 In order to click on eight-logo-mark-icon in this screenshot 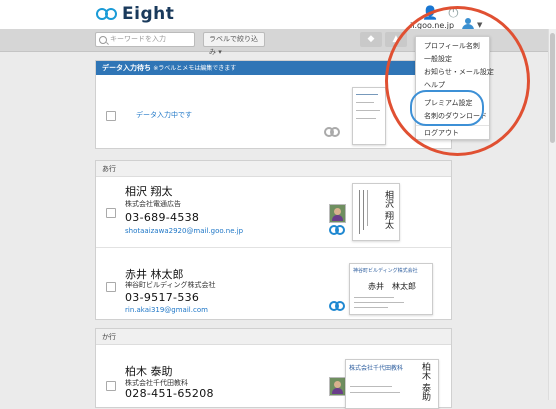, I will do `click(107, 14)`.